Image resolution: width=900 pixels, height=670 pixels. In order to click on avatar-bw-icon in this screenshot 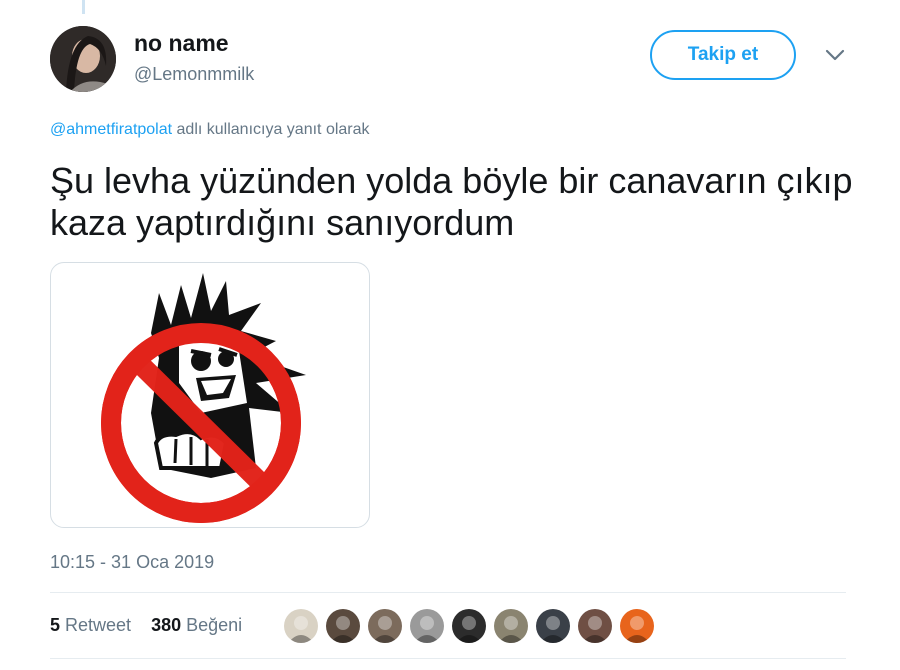, I will do `click(427, 626)`.